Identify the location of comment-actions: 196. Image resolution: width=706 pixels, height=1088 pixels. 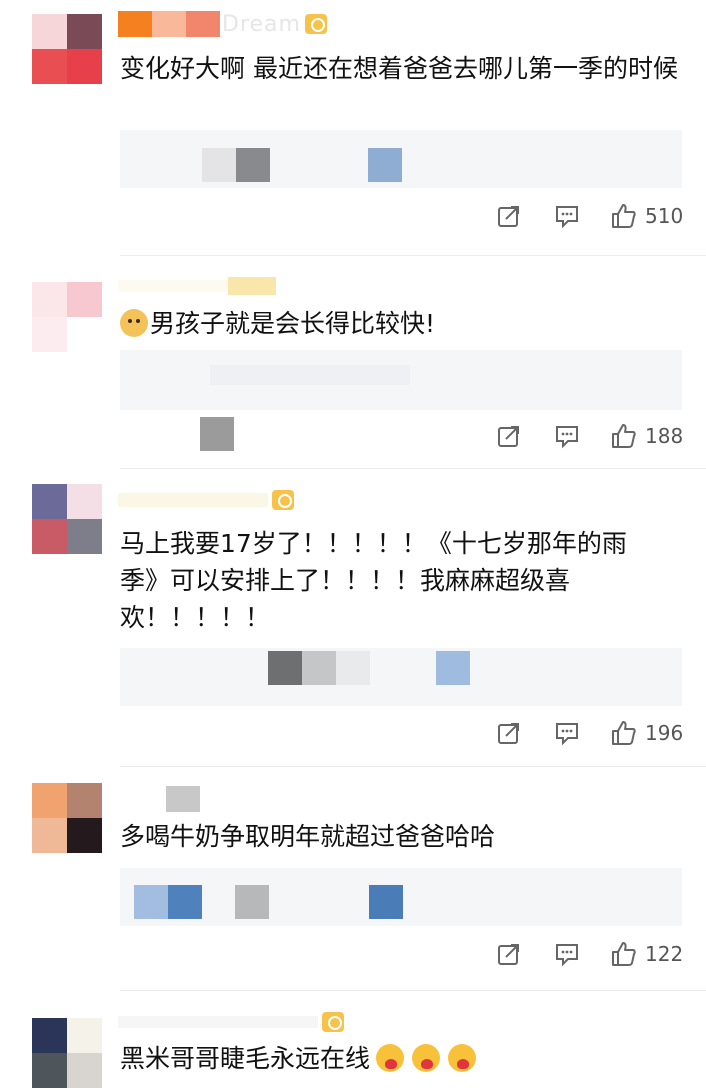
(353, 738).